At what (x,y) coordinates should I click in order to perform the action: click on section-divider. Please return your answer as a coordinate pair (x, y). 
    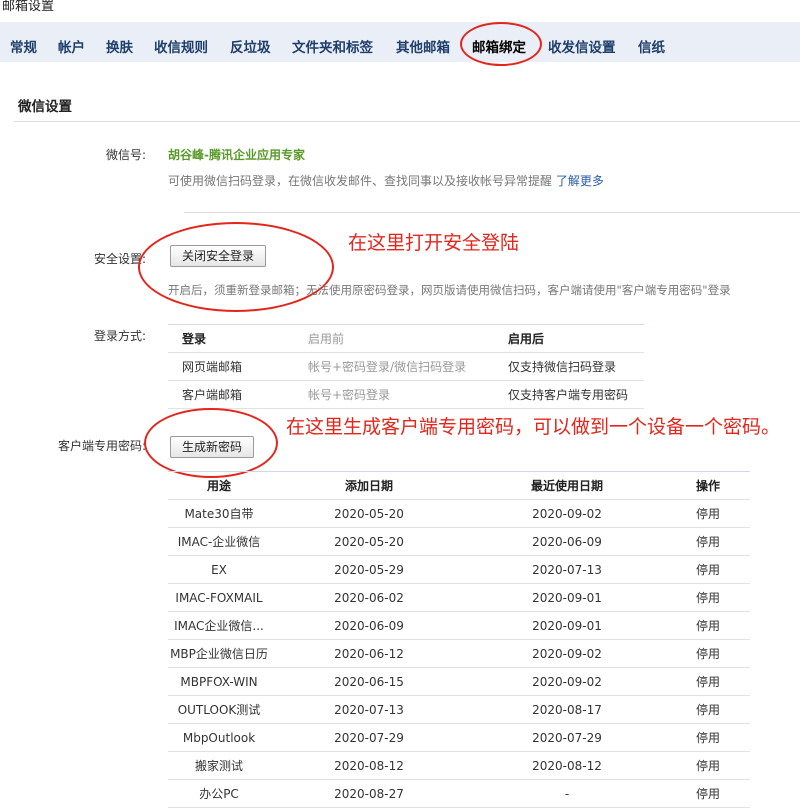
    Looking at the image, I should click on (407, 121).